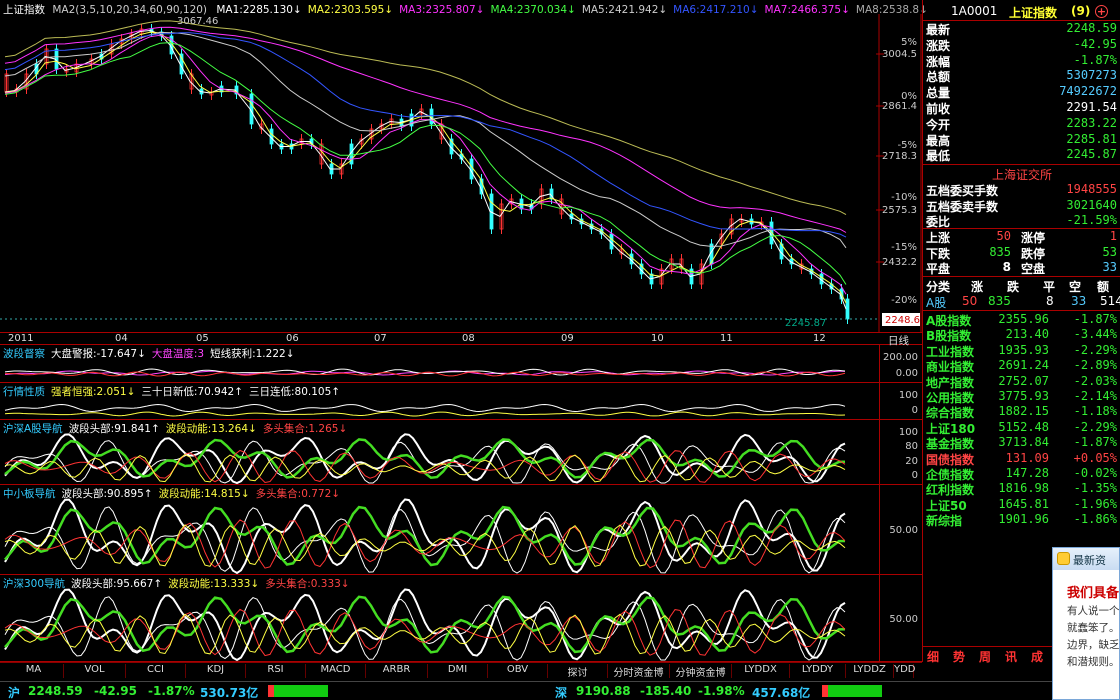 This screenshot has width=1120, height=700. Describe the element at coordinates (380, 338) in the screenshot. I see `month-label: 07` at that location.